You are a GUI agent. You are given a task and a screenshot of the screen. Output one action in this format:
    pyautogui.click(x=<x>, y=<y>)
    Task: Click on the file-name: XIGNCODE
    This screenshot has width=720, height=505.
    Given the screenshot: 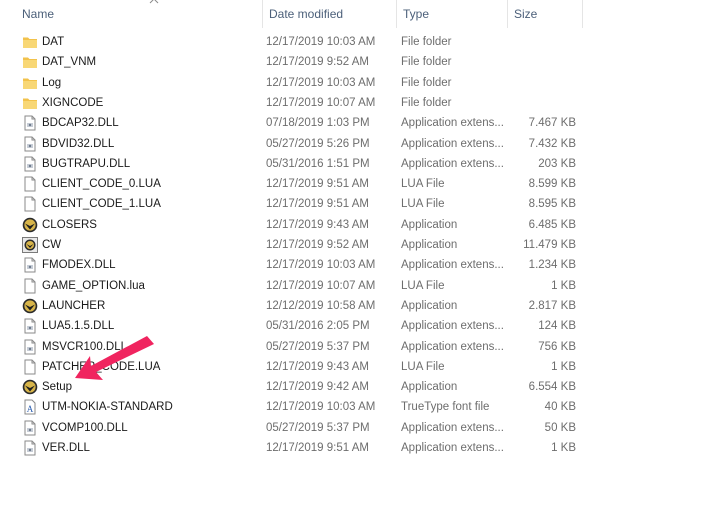 What is the action you would take?
    pyautogui.click(x=73, y=102)
    